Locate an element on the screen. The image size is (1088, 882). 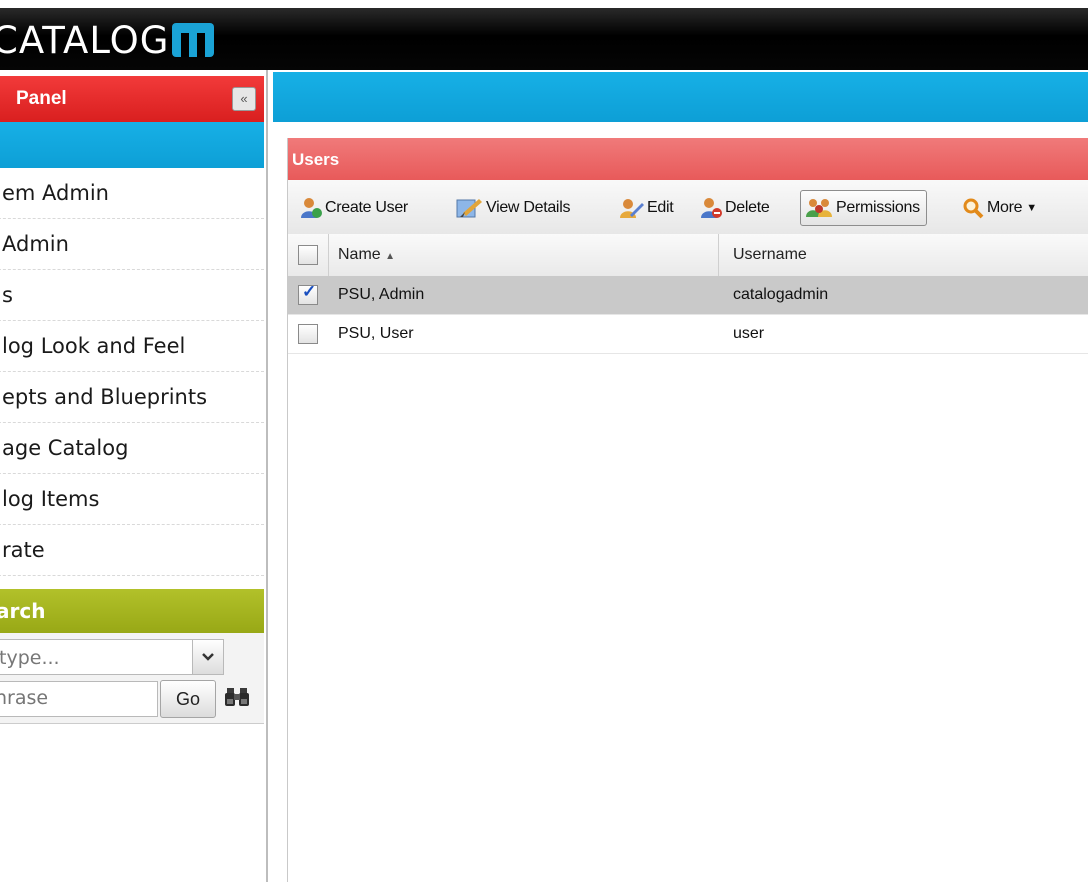
permissions-button: Permissions is located at coordinates (863, 208).